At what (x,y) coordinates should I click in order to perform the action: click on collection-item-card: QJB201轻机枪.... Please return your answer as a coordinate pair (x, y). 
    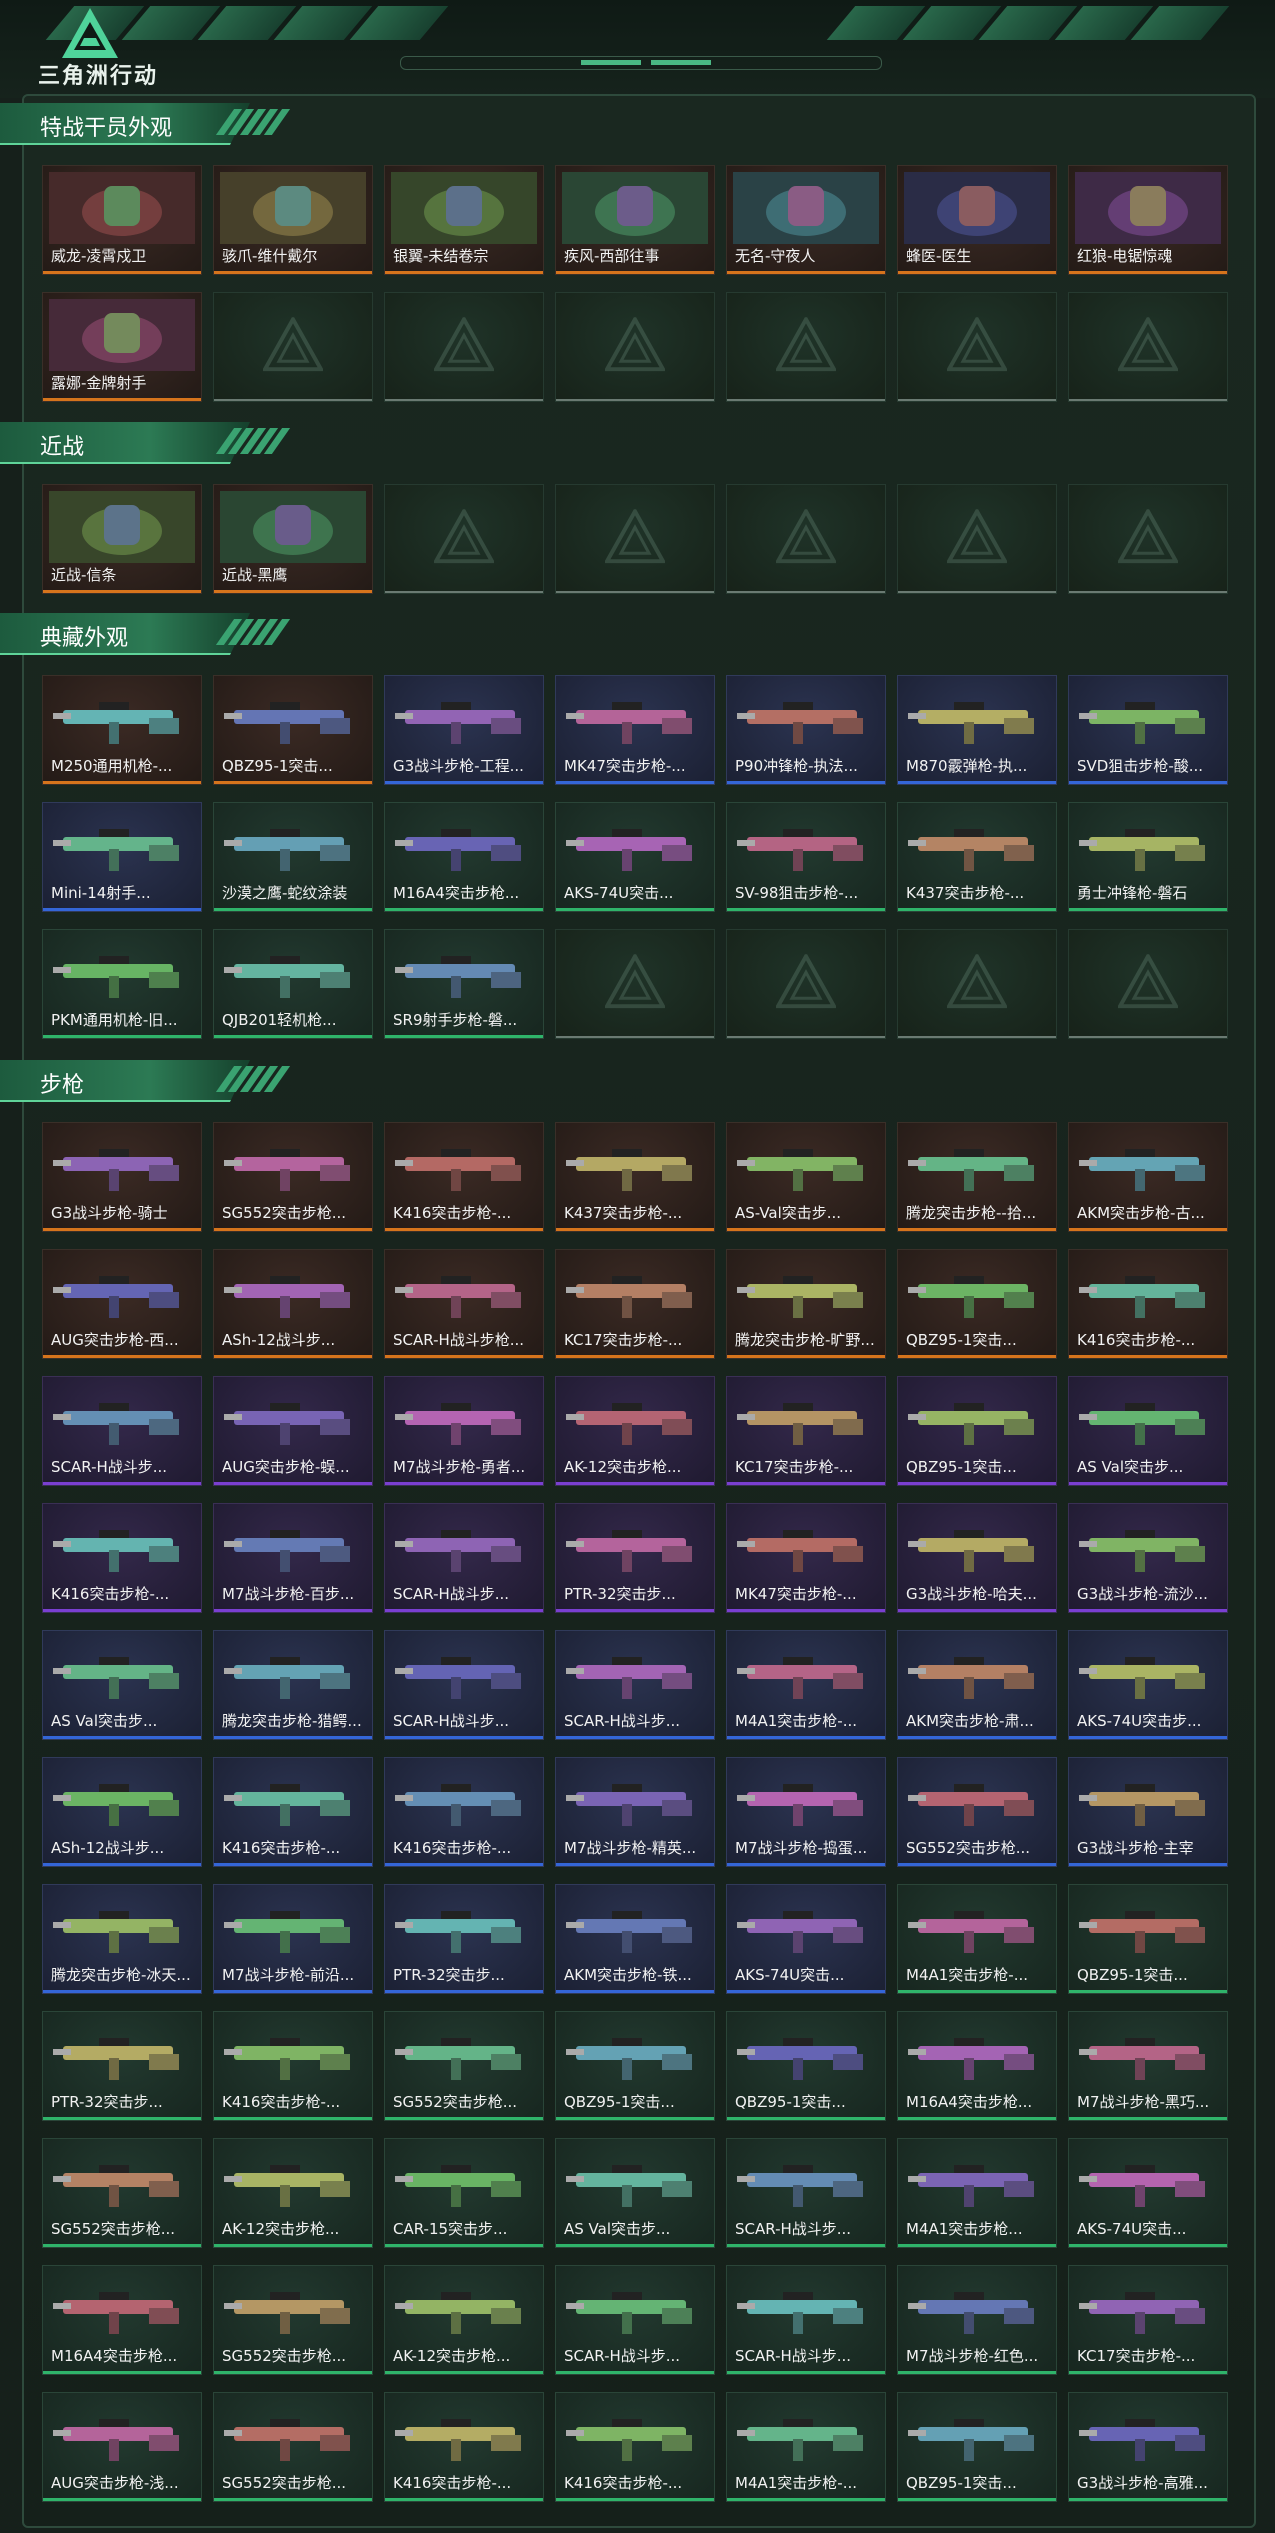
    Looking at the image, I should click on (293, 984).